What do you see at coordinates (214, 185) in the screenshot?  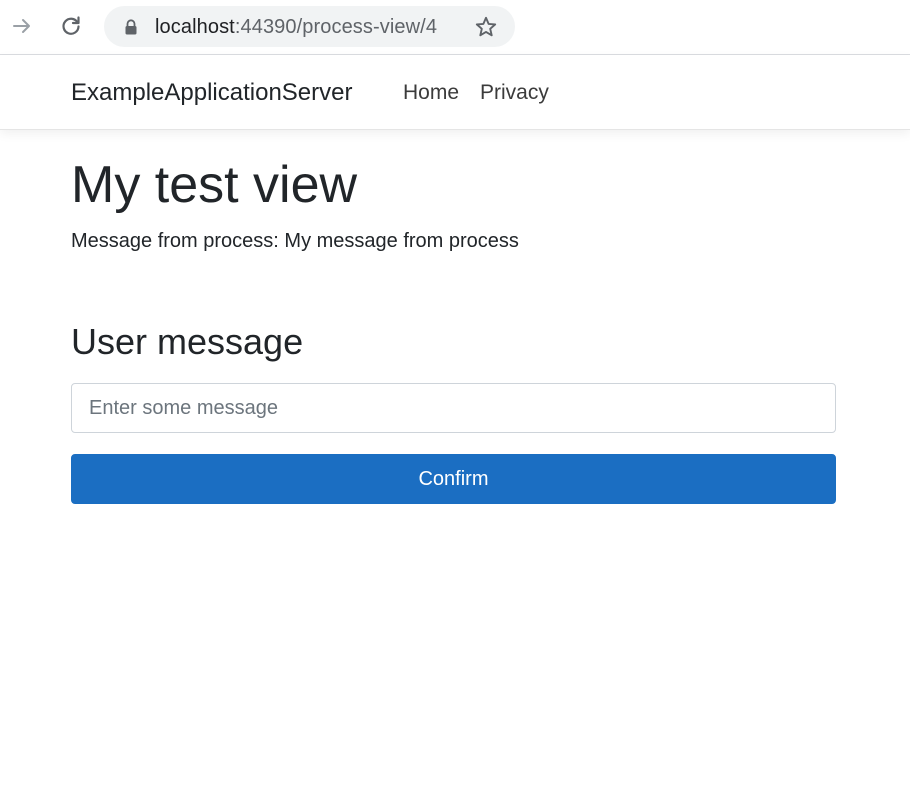 I see `page-title: My test view` at bounding box center [214, 185].